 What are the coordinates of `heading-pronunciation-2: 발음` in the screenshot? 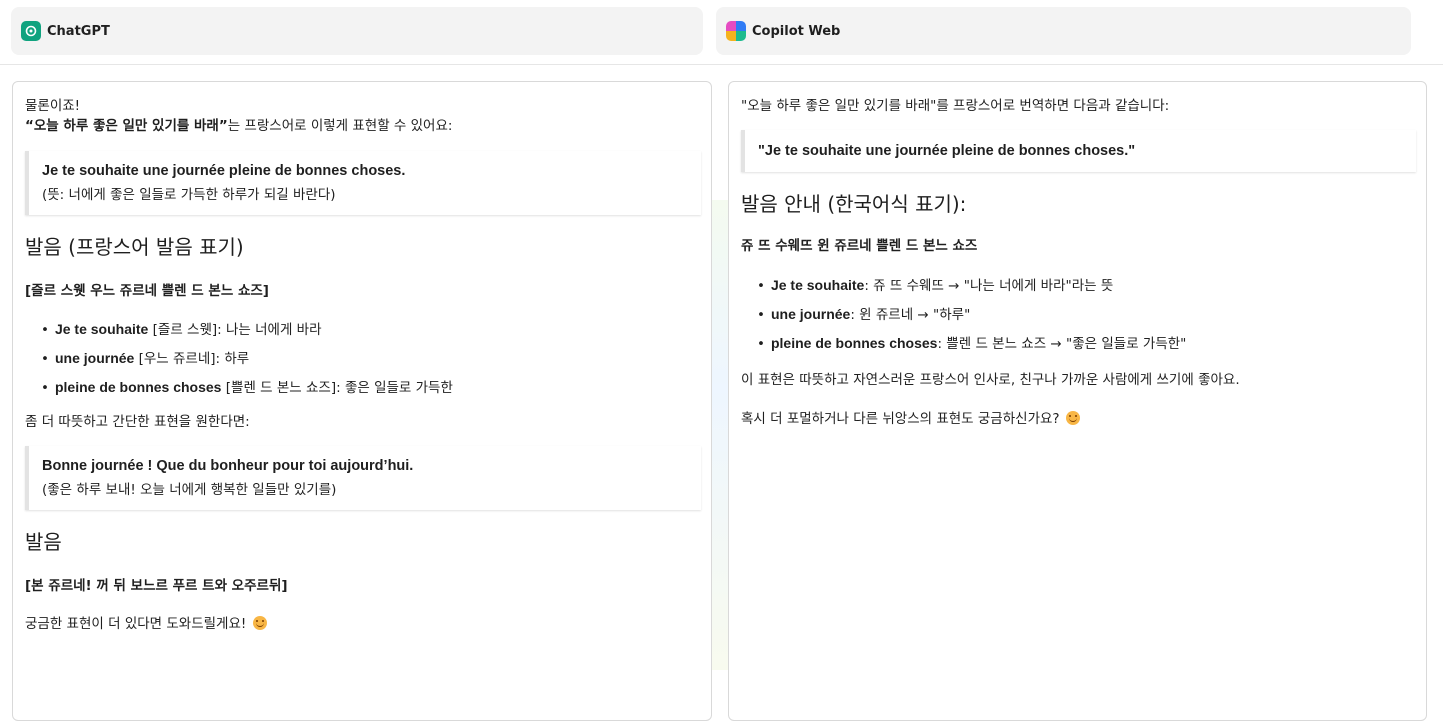 It's located at (43, 542).